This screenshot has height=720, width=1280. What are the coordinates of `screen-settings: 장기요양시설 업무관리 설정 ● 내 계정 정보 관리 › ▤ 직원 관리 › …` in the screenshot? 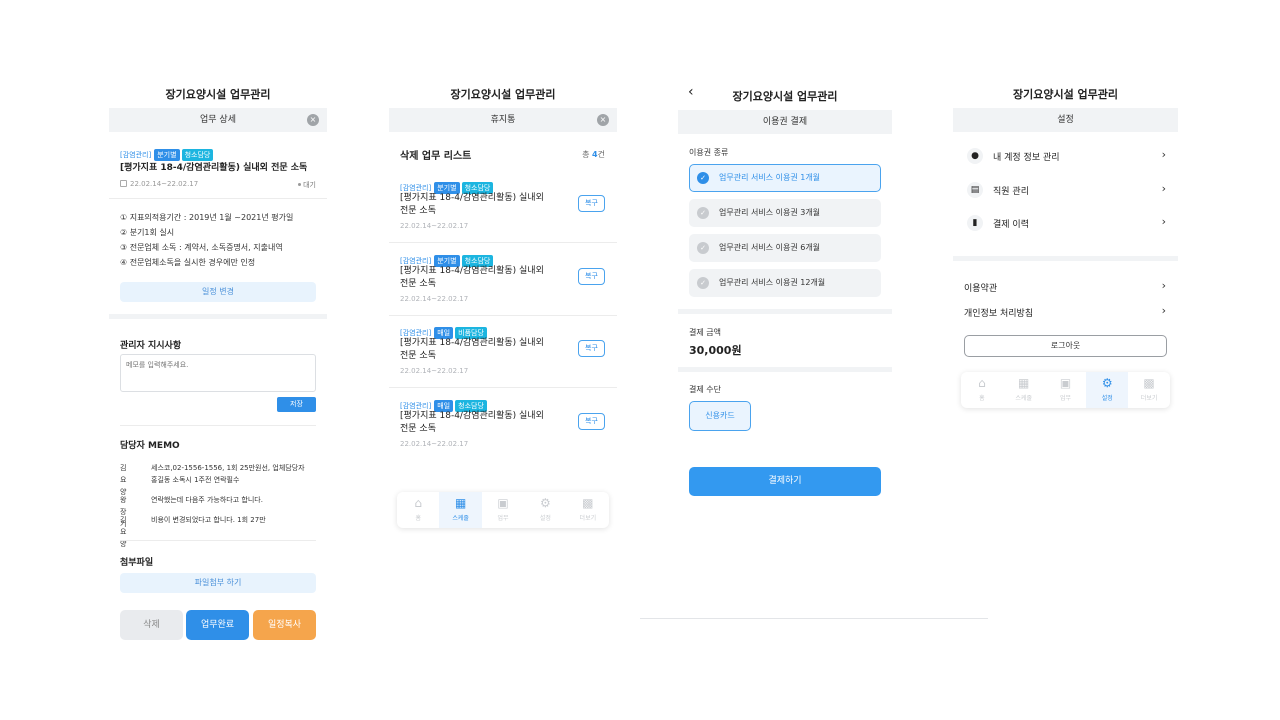 It's located at (1065, 250).